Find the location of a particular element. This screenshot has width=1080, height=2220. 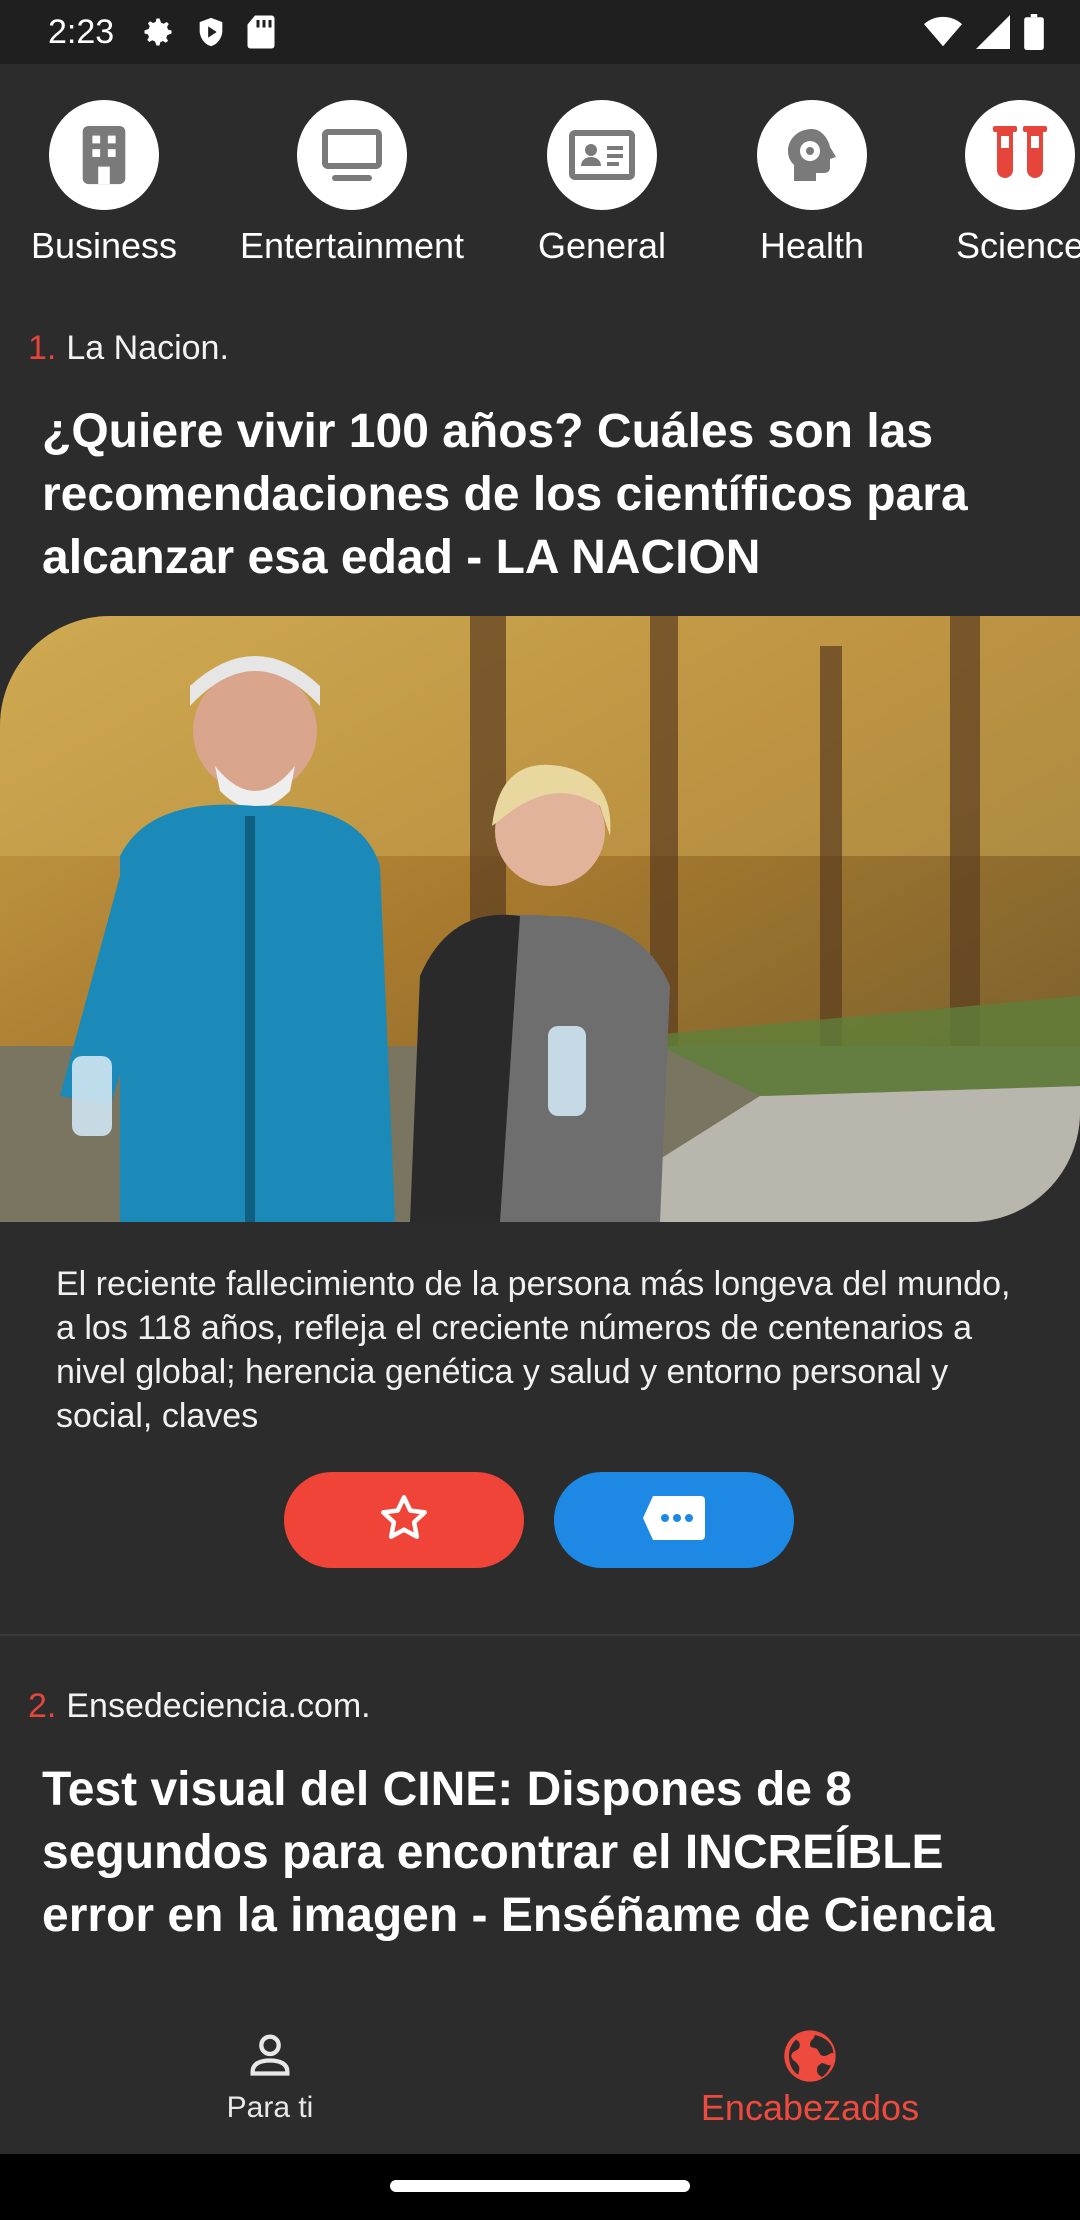

star-icon is located at coordinates (404, 1520).